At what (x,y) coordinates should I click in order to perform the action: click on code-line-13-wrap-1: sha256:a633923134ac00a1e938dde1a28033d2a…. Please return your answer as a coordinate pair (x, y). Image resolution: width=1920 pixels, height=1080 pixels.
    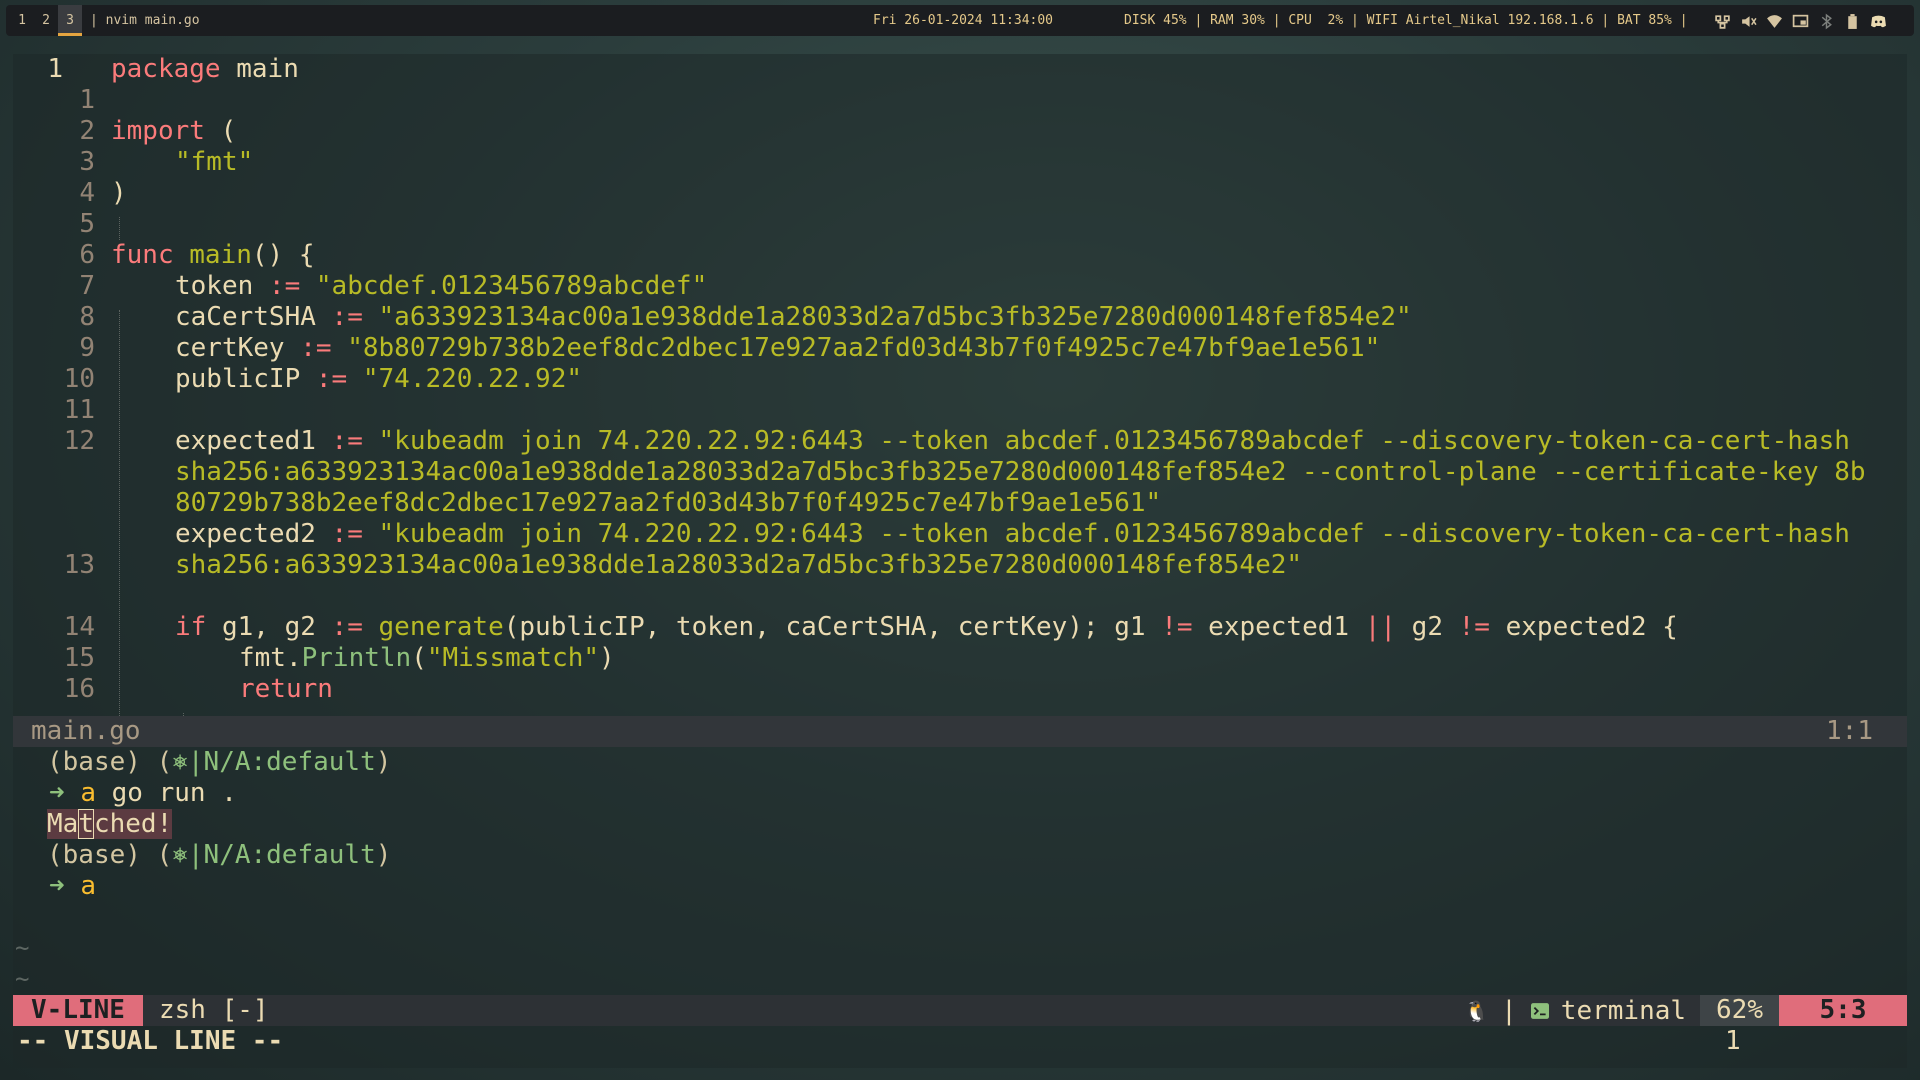
    Looking at the image, I should click on (739, 565).